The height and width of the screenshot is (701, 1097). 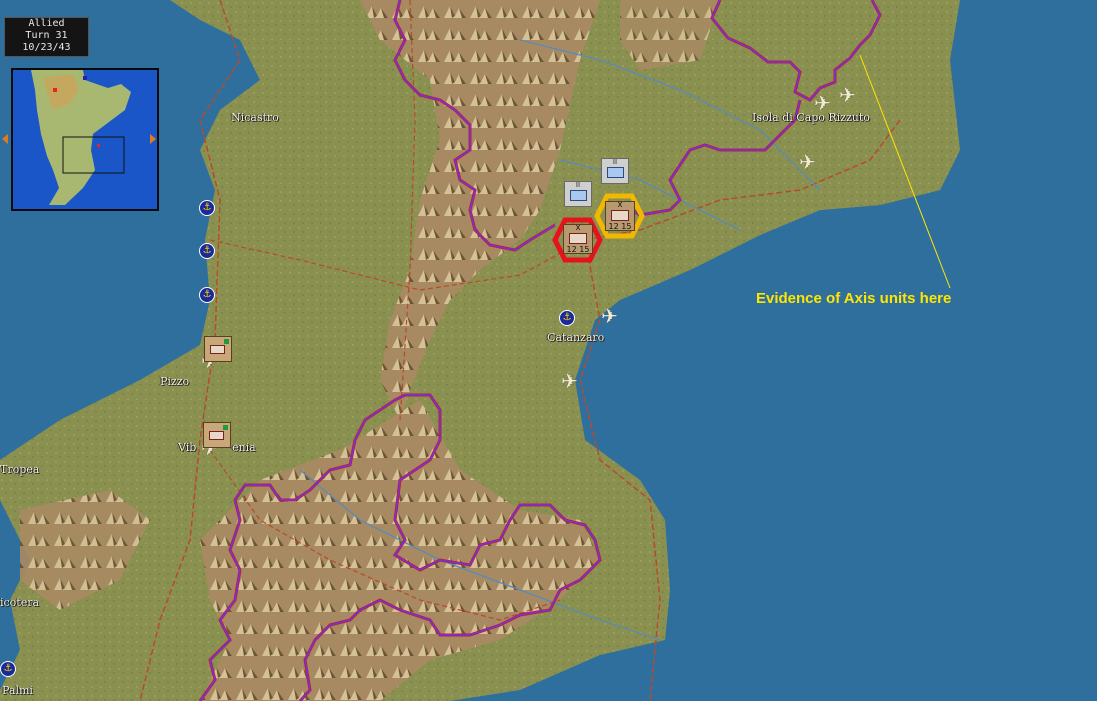 I want to click on date-label: 10/23/43, so click(x=46, y=47).